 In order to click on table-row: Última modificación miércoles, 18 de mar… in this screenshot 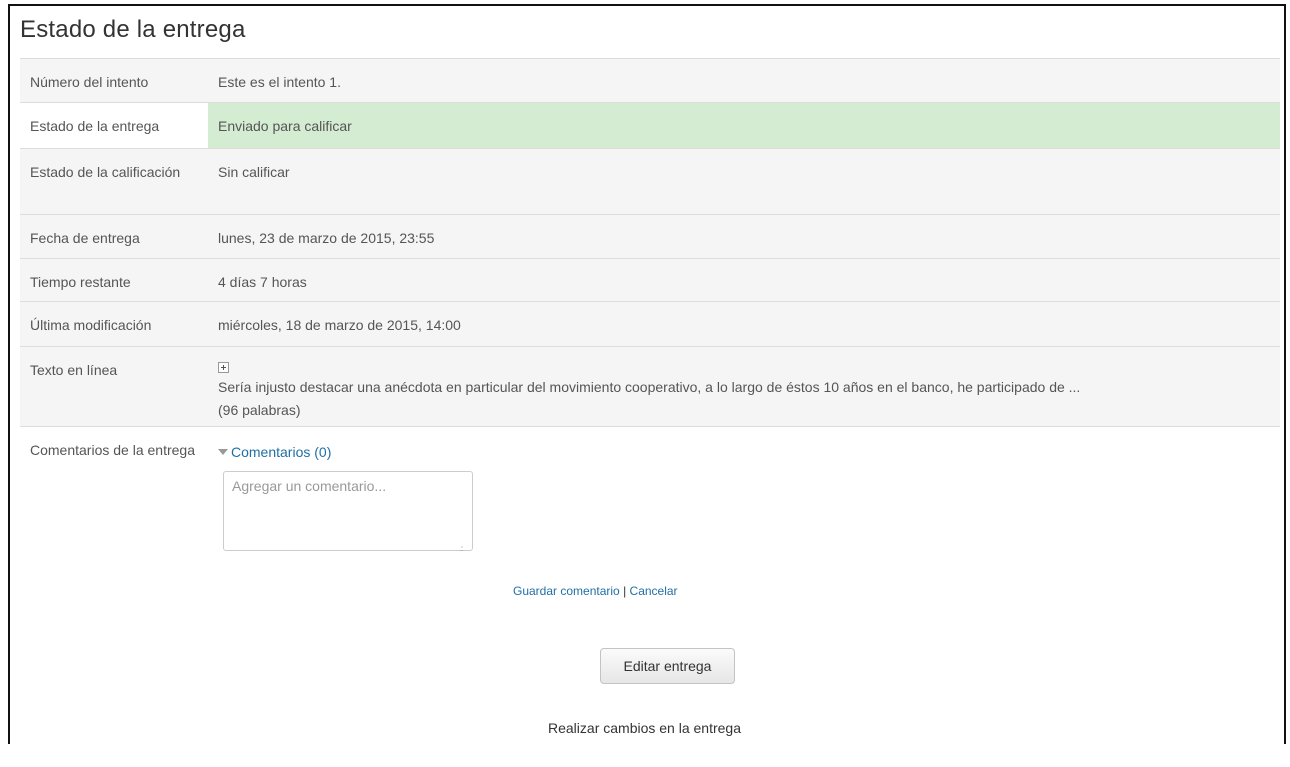, I will do `click(650, 324)`.